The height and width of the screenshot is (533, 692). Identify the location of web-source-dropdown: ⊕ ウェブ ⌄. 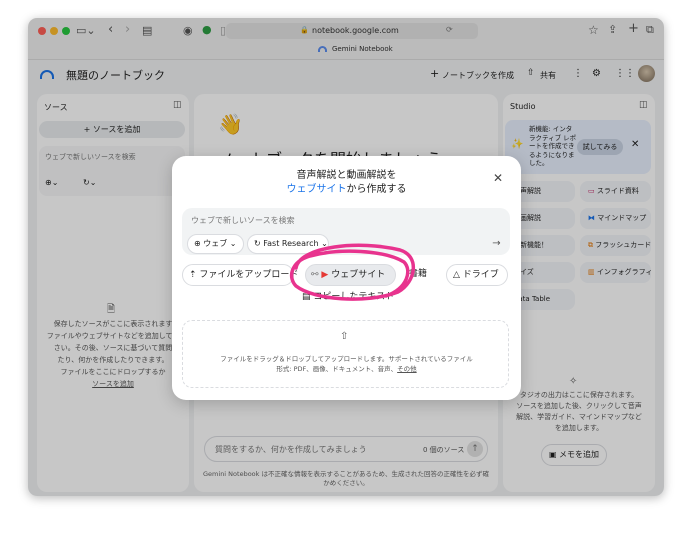
(215, 244).